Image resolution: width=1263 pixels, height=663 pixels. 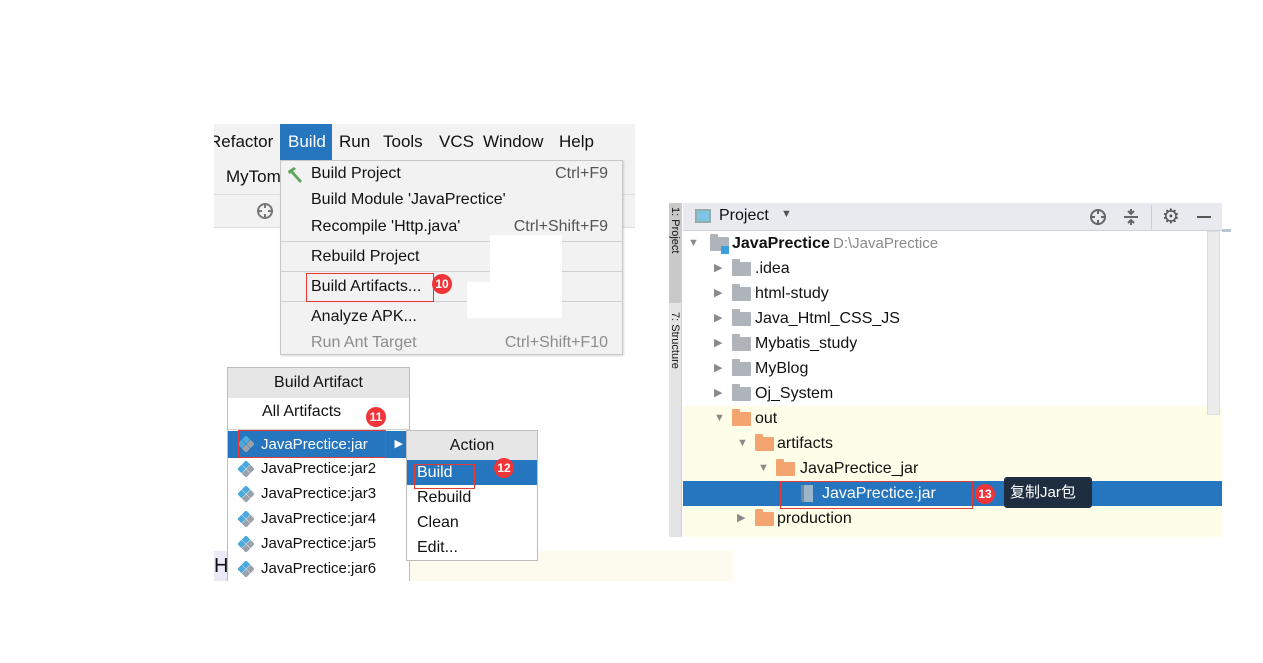 What do you see at coordinates (952, 418) in the screenshot?
I see `tree-item: ▼ out` at bounding box center [952, 418].